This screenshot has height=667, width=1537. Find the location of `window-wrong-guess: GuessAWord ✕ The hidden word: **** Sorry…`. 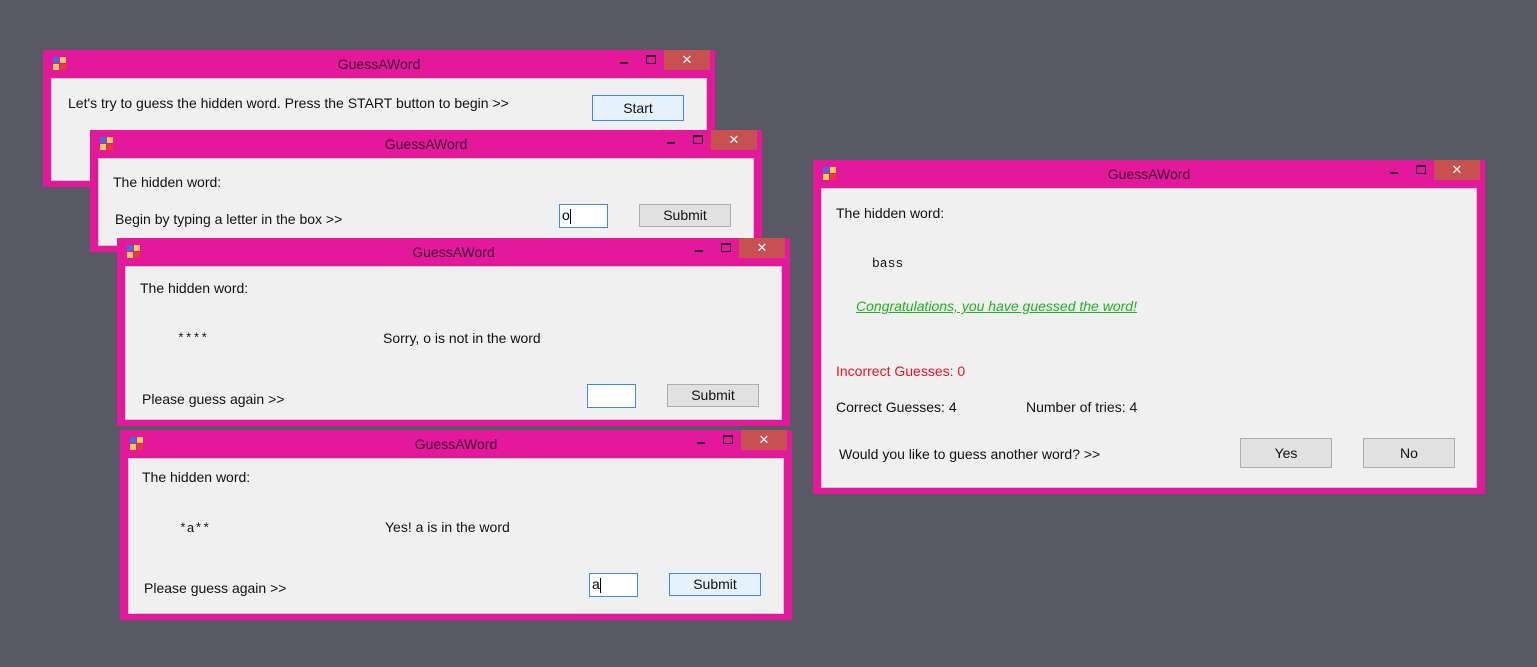

window-wrong-guess: GuessAWord ✕ The hidden word: **** Sorry… is located at coordinates (453, 332).